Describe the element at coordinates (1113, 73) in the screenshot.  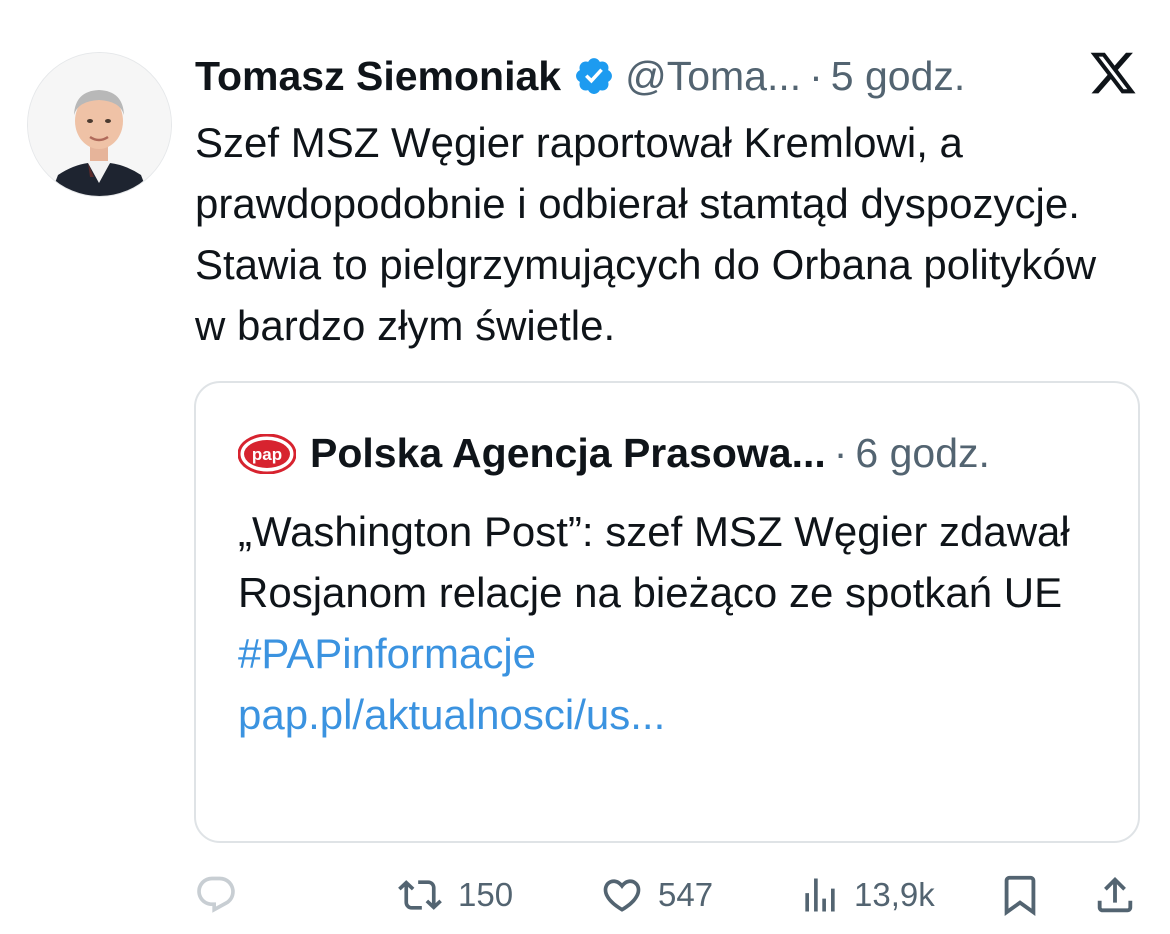
I see `x-logo-icon` at that location.